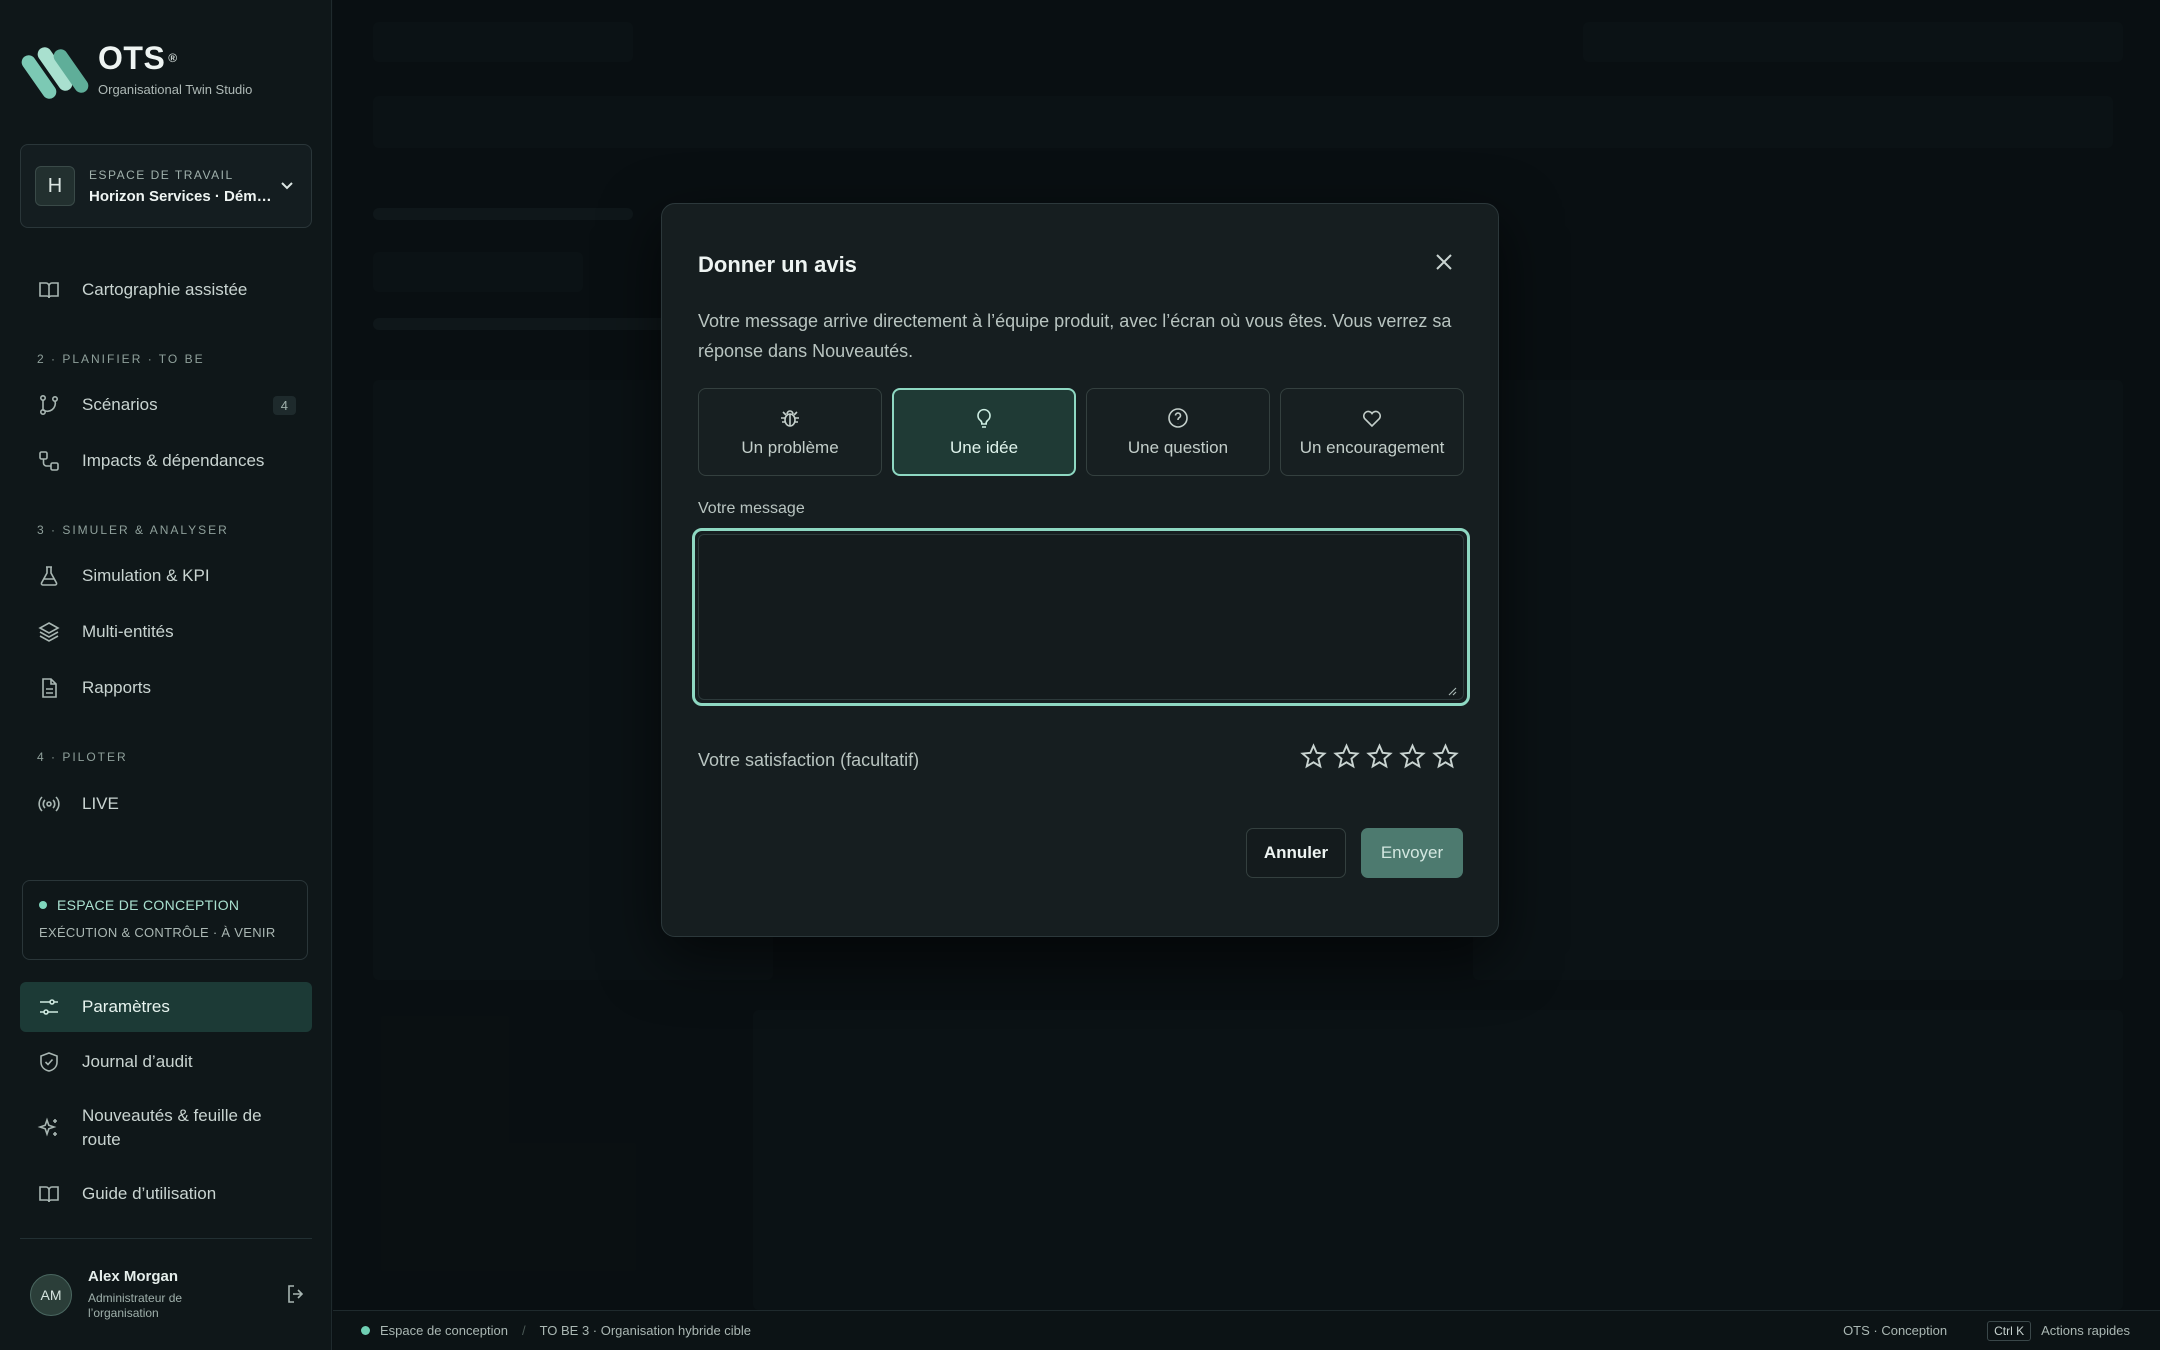  Describe the element at coordinates (1372, 419) in the screenshot. I see `heart-icon` at that location.